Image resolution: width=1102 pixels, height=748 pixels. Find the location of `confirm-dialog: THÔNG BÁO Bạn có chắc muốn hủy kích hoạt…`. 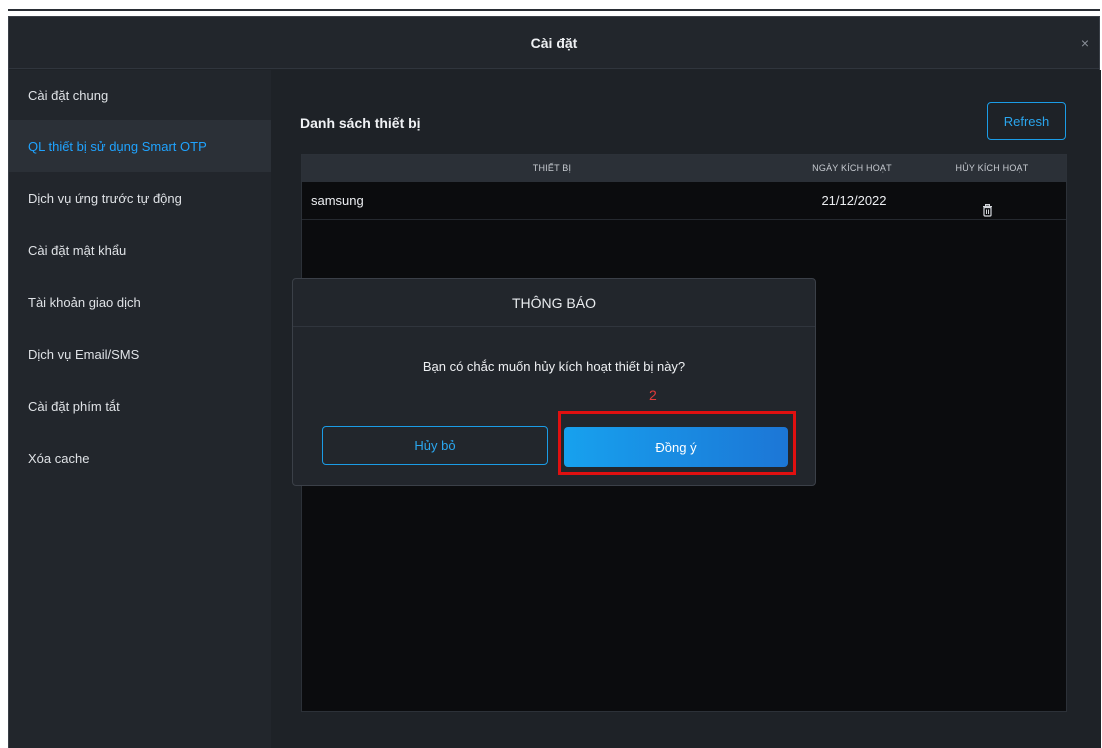

confirm-dialog: THÔNG BÁO Bạn có chắc muốn hủy kích hoạt… is located at coordinates (554, 382).